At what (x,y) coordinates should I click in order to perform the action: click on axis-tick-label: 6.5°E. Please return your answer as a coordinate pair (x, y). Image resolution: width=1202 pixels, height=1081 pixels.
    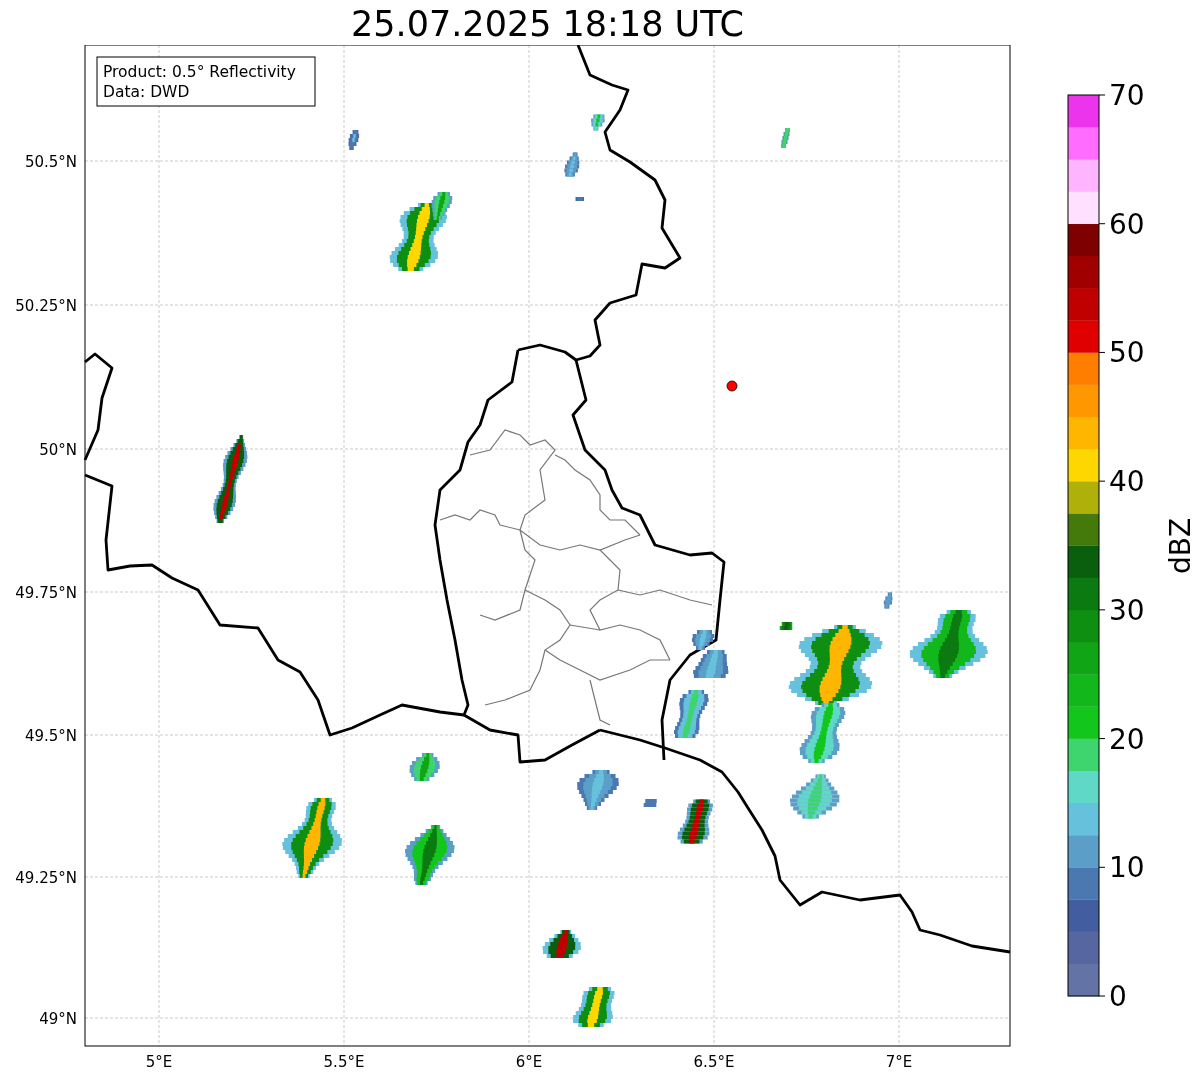
    Looking at the image, I should click on (714, 1062).